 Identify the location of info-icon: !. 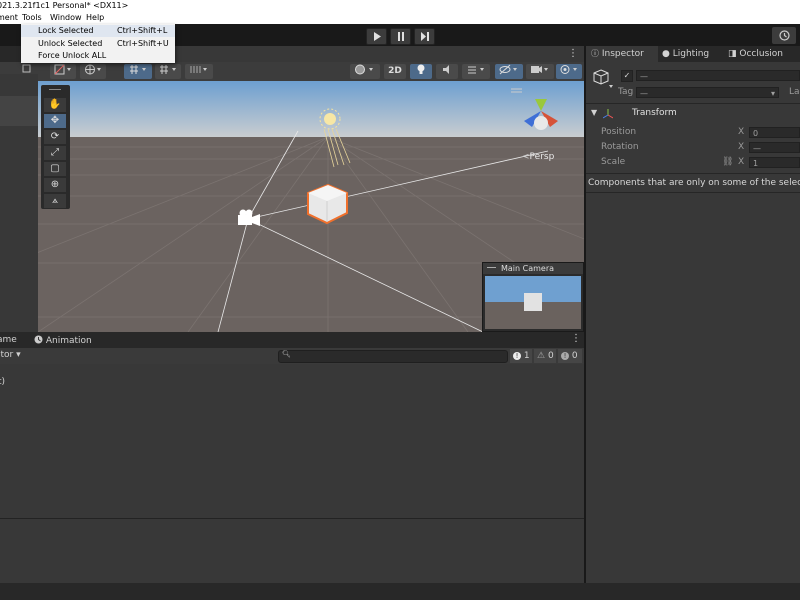
(565, 356).